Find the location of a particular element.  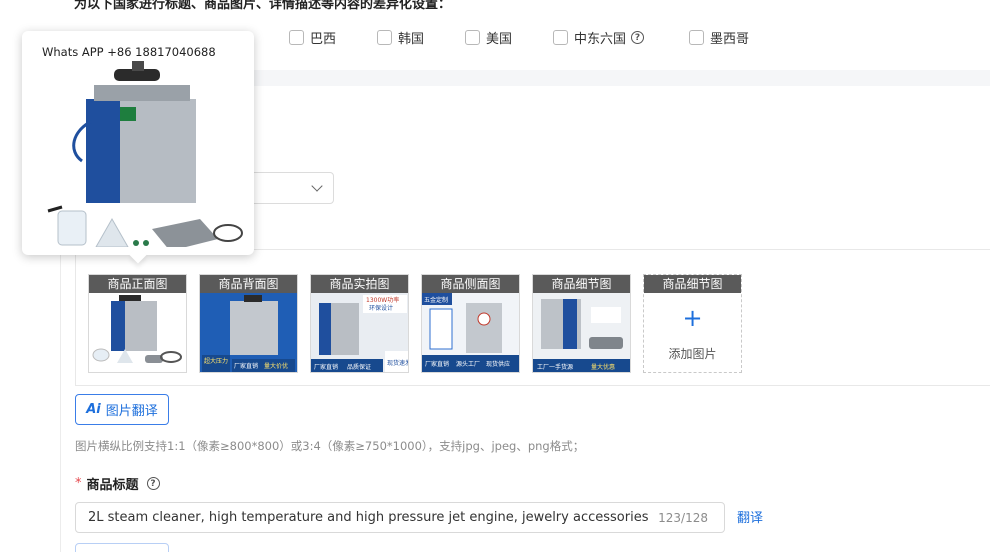

product-image-real: 商品实拍图 1300W功率 环保设计 厂家直销 品质保证 现货速发 is located at coordinates (359, 323).